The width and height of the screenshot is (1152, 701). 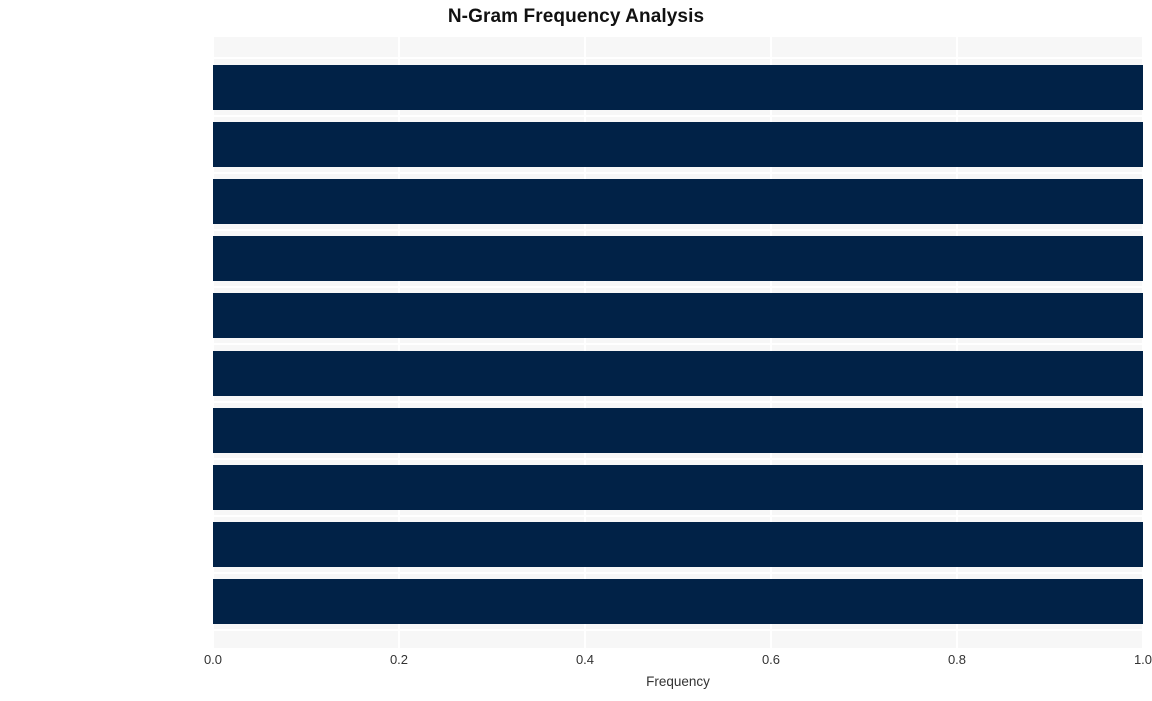 I want to click on x-axis-tick-label: 0.0, so click(x=213, y=659).